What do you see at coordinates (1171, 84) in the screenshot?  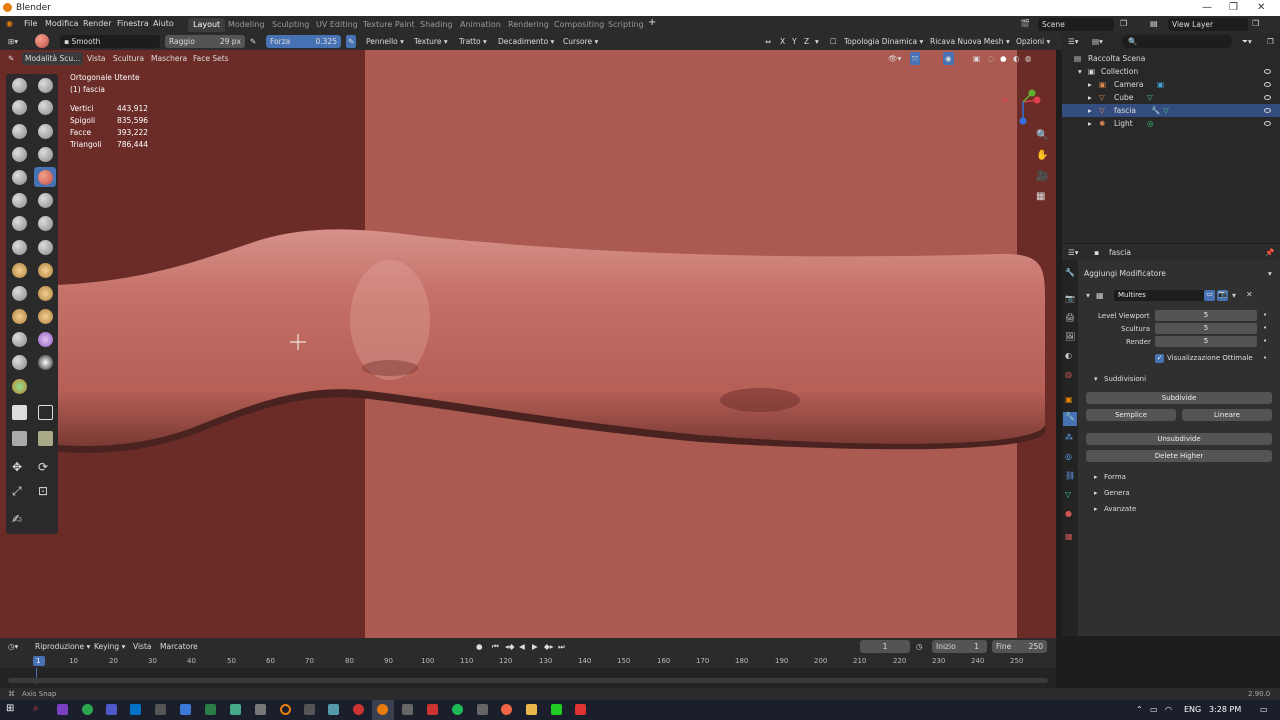 I see `outliner-item-camera: ▸ ▣ Camera ▣` at bounding box center [1171, 84].